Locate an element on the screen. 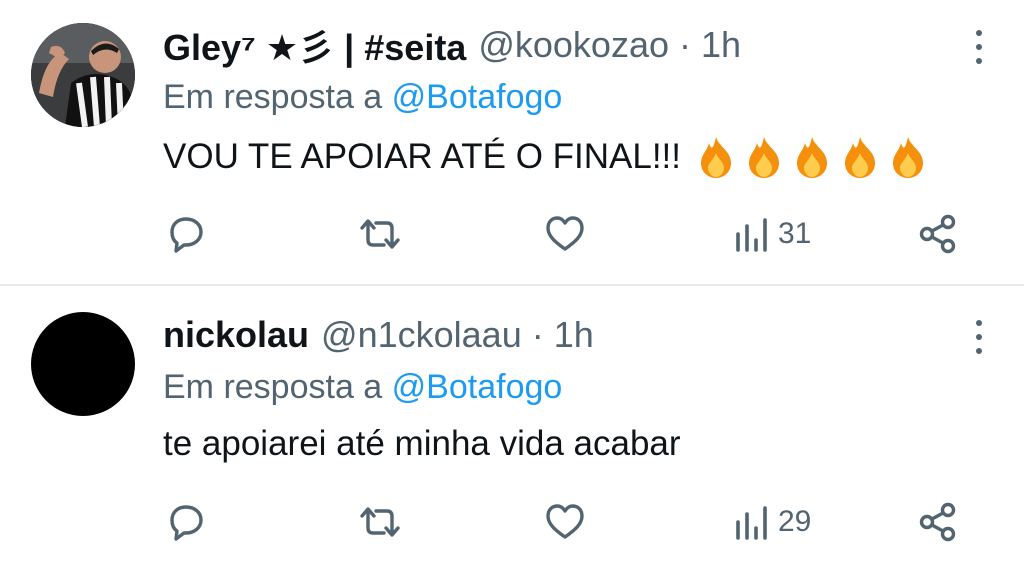  avatar-image is located at coordinates (83, 75).